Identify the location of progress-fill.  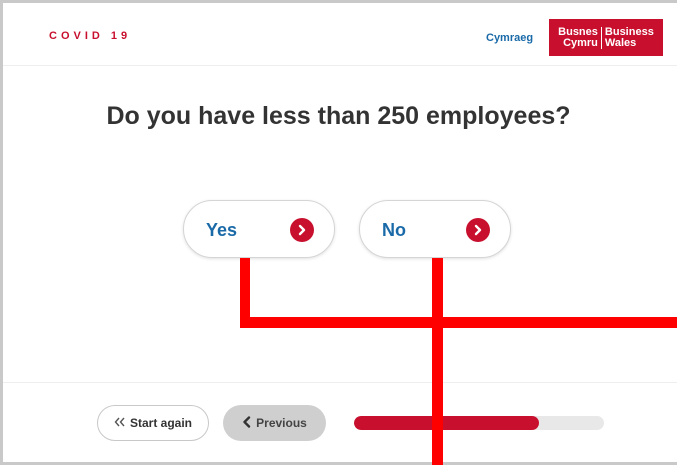
(446, 423).